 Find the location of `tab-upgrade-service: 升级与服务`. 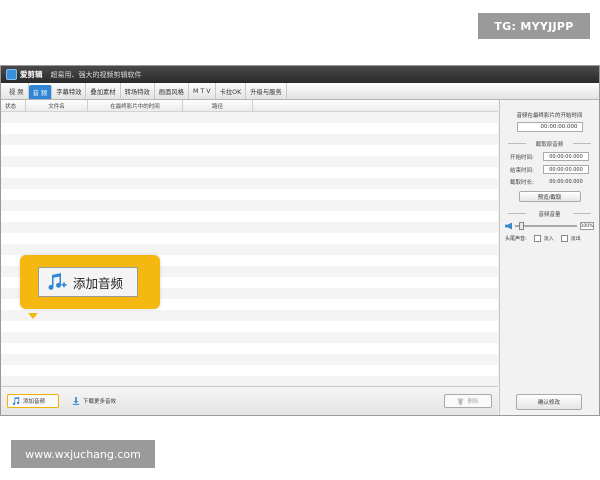

tab-upgrade-service: 升级与服务 is located at coordinates (266, 91).